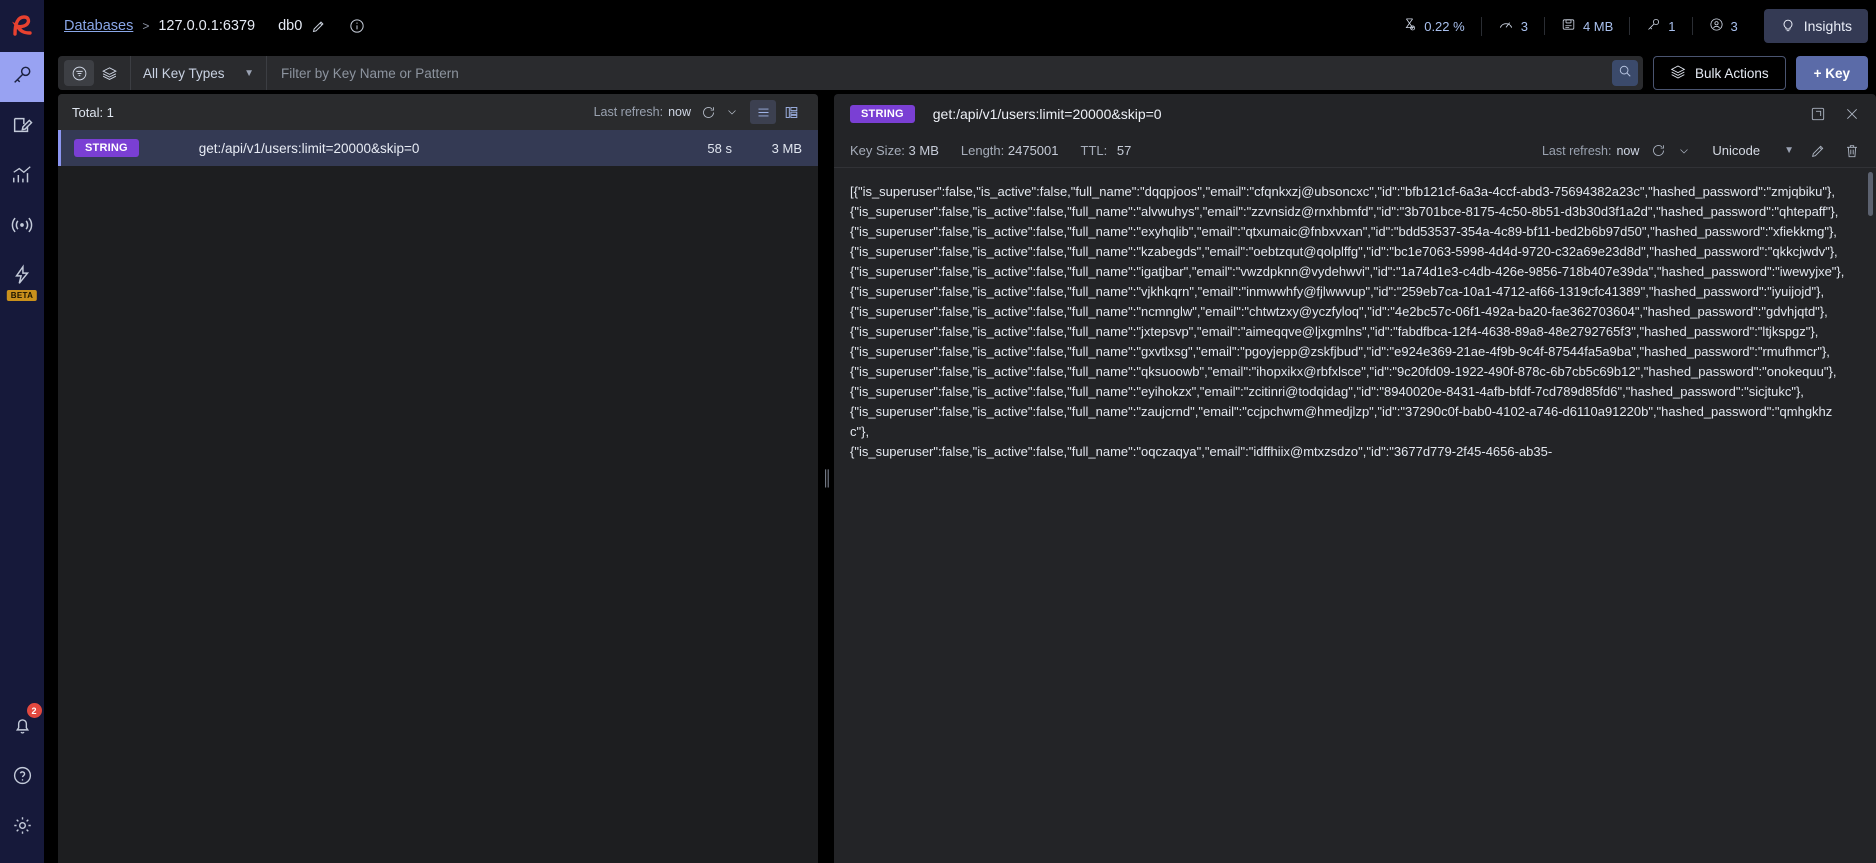 Image resolution: width=1876 pixels, height=863 pixels. I want to click on key-type-label: All Key Types, so click(184, 73).